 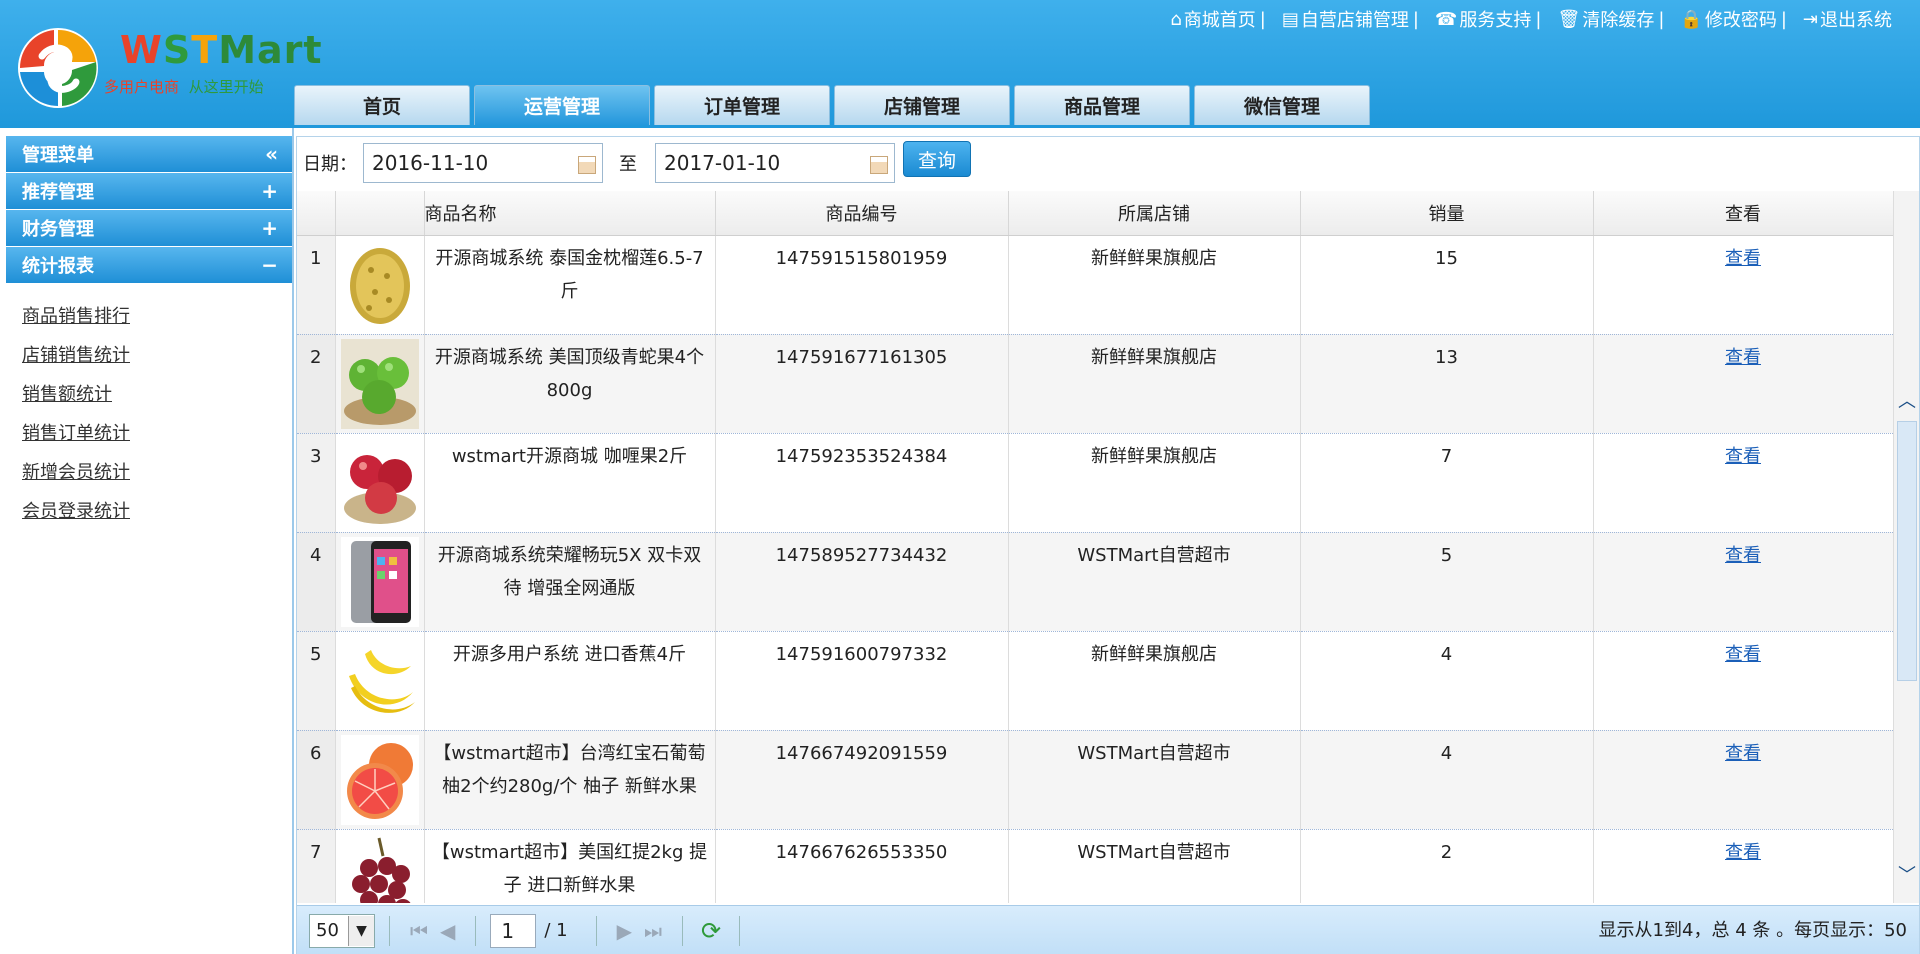 What do you see at coordinates (1907, 402) in the screenshot?
I see `scroll-up-icon: ︿` at bounding box center [1907, 402].